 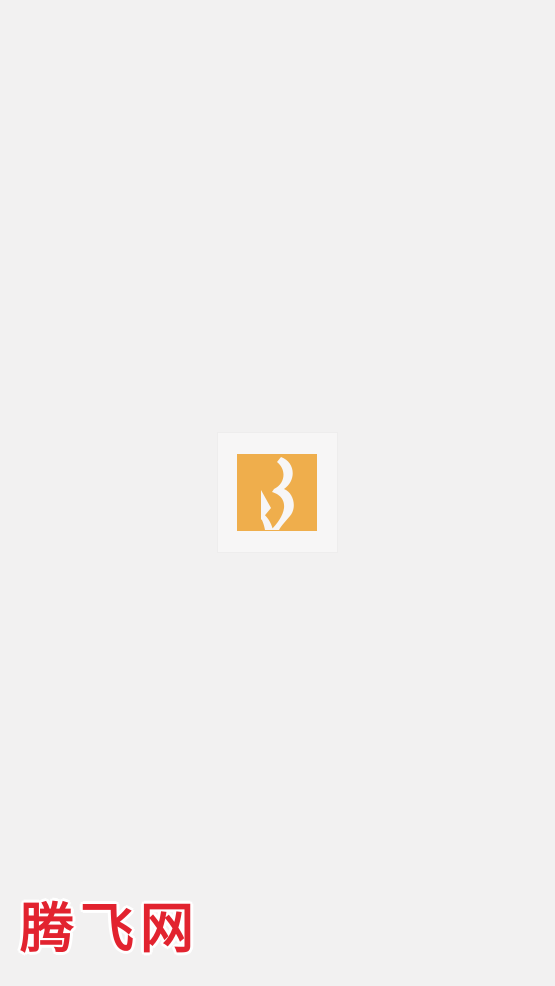 I want to click on watermark-text: 腾飞网, so click(x=110, y=928).